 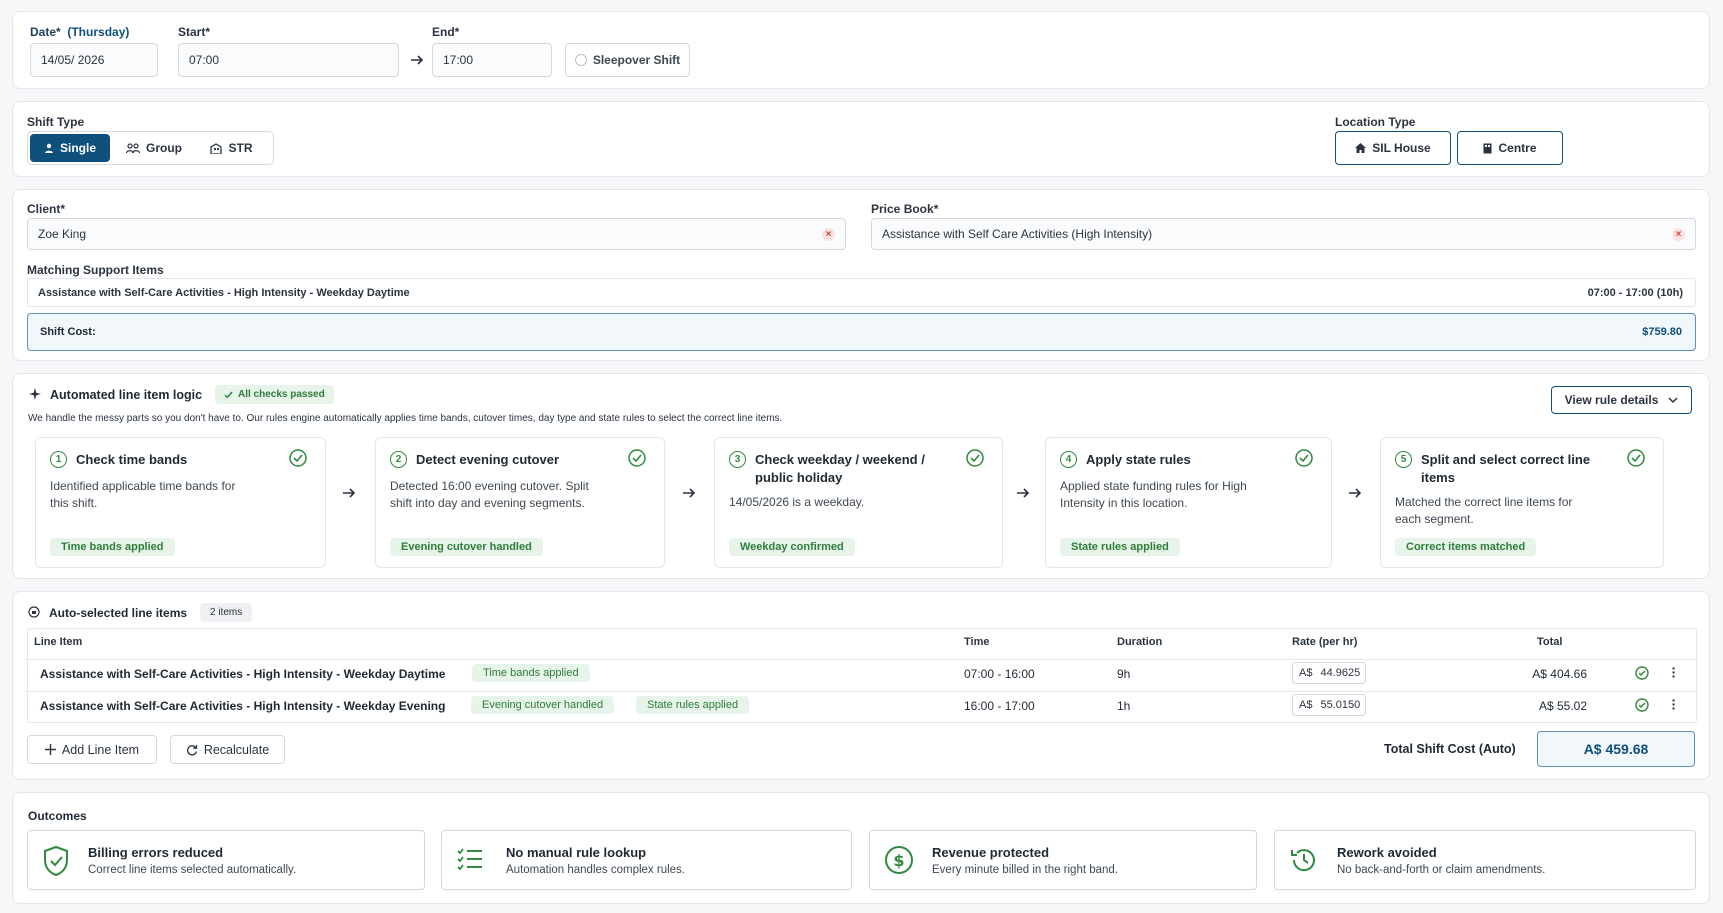 I want to click on start-time-input: 07:00, so click(x=288, y=60).